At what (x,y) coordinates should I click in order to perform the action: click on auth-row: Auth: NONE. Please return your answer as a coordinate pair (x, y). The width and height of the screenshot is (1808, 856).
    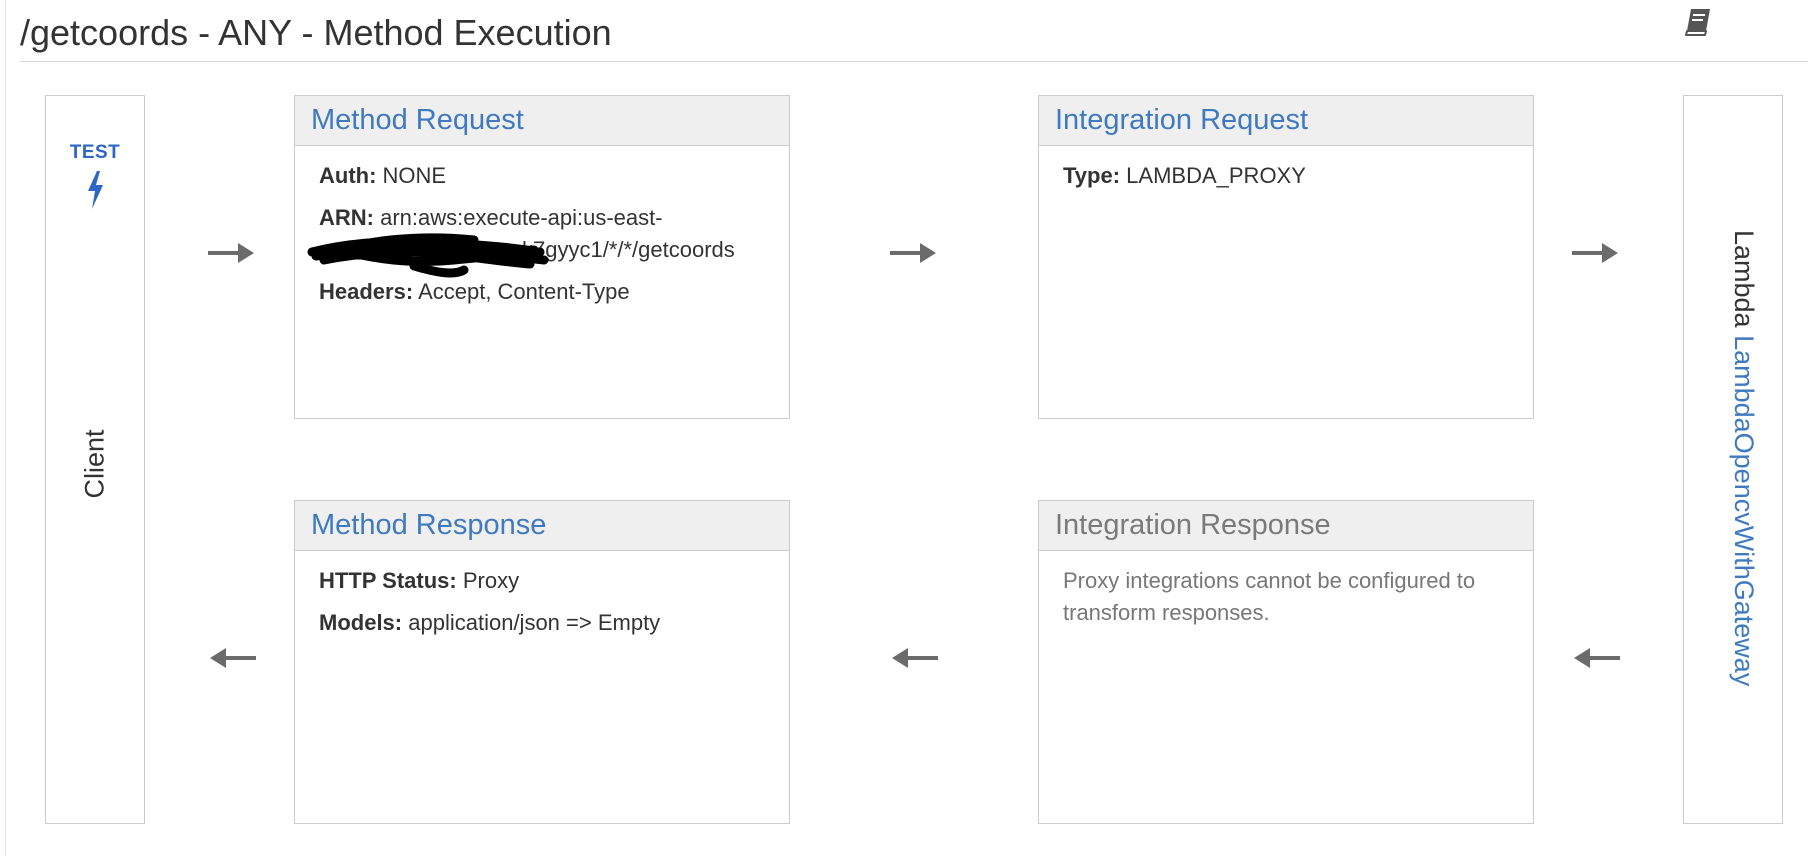
    Looking at the image, I should click on (543, 176).